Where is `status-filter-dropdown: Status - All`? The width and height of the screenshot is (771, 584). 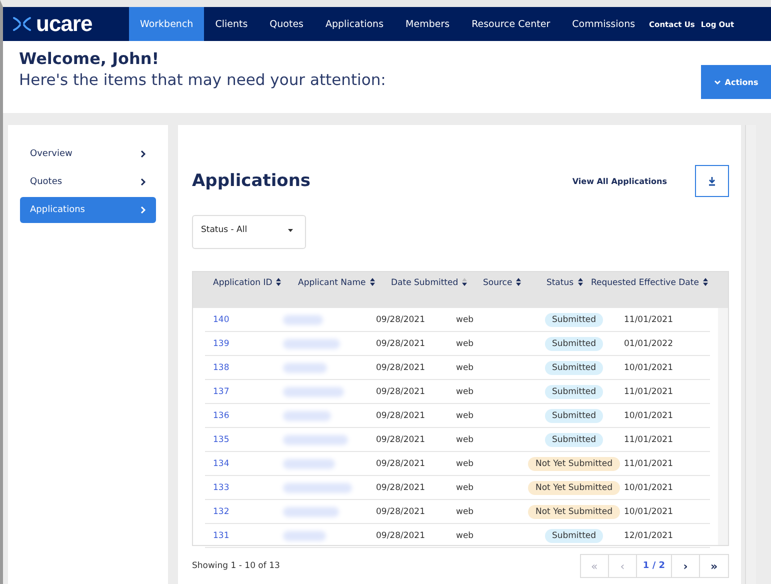 status-filter-dropdown: Status - All is located at coordinates (249, 232).